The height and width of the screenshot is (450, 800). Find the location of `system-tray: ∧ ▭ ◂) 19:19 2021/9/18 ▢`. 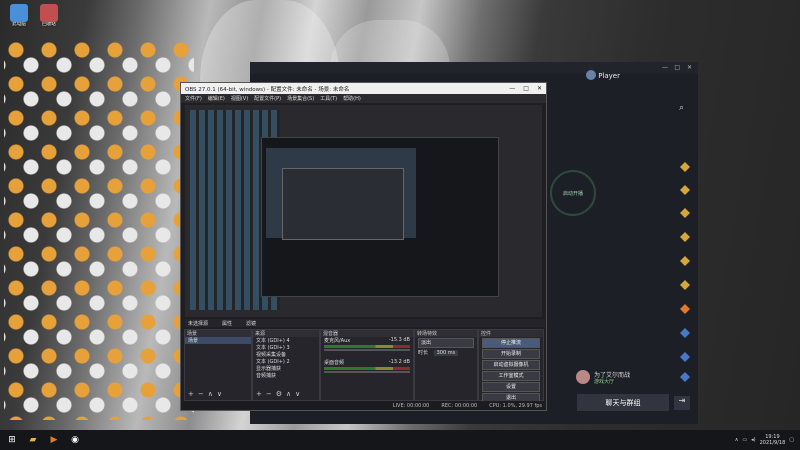

system-tray: ∧ ▭ ◂) 19:19 2021/9/18 ▢ is located at coordinates (767, 440).